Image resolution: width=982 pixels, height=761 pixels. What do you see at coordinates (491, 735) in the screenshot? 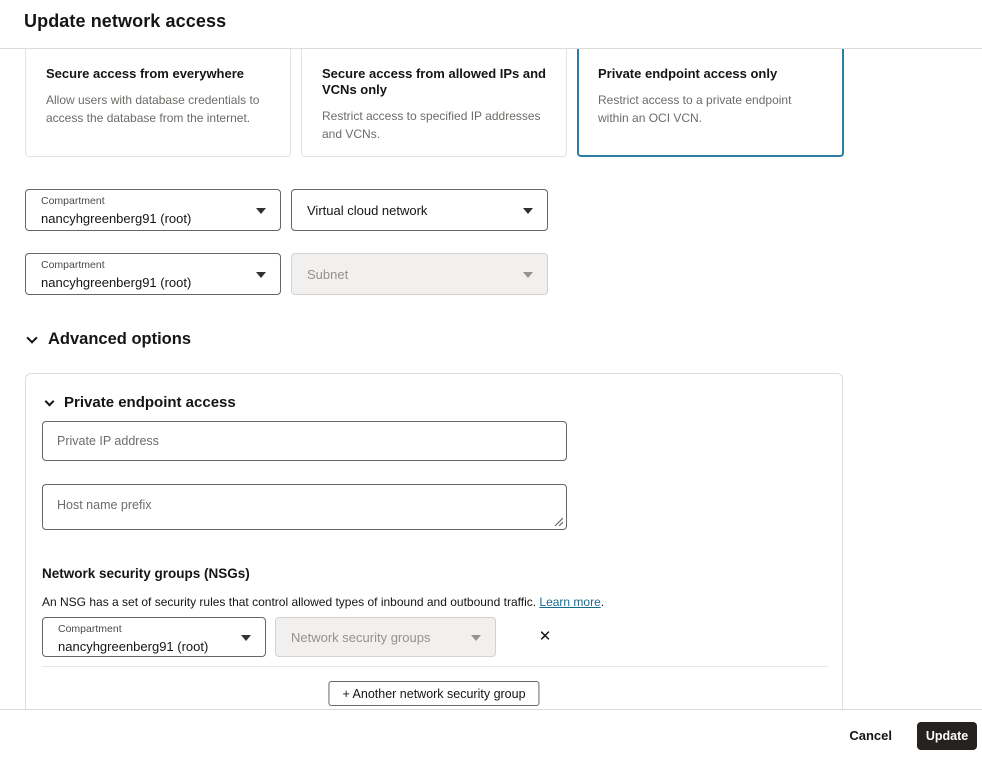
I see `dialog-footer: Cancel Update` at bounding box center [491, 735].